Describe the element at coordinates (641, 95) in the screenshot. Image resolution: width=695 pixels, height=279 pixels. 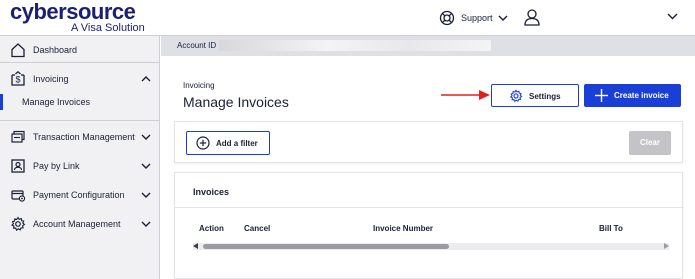
I see `create-invoice-label: Create invoice` at that location.